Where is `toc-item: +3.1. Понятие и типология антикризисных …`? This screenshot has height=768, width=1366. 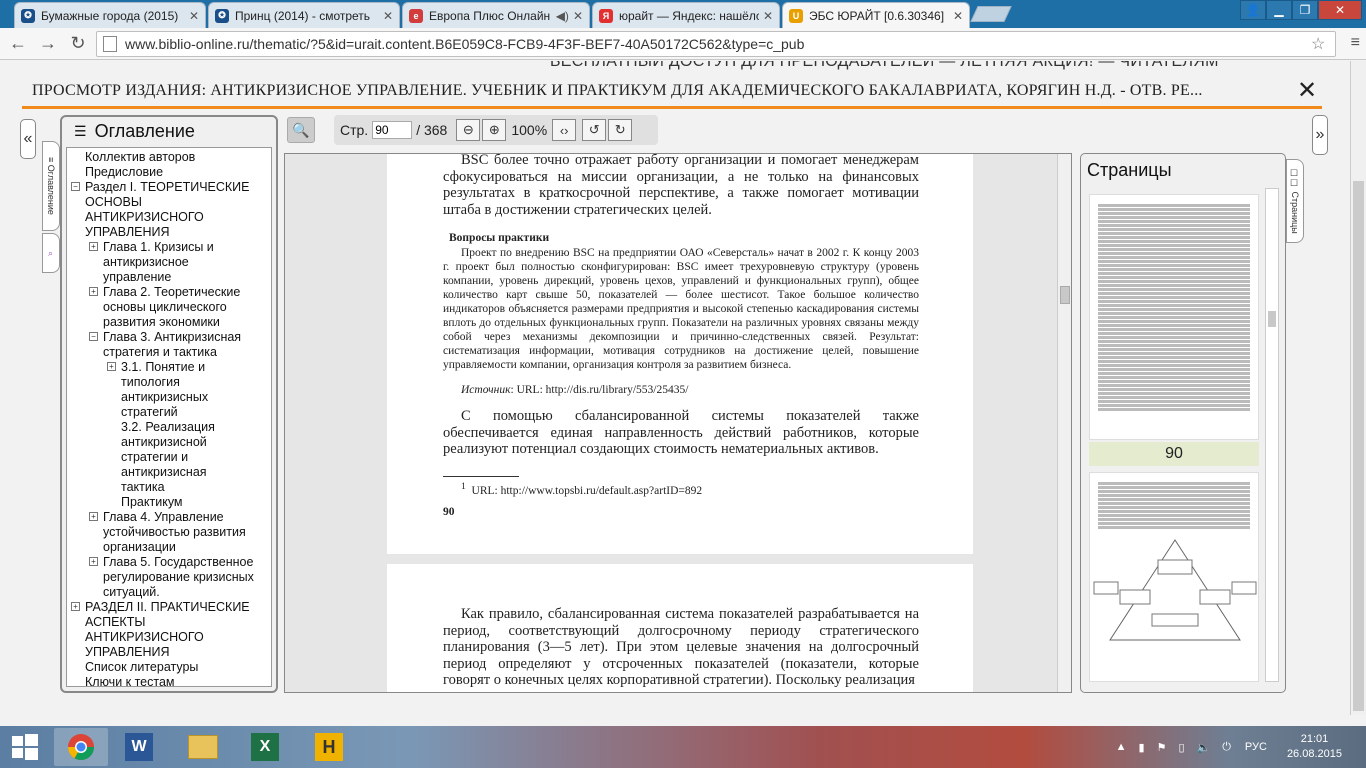 toc-item: +3.1. Понятие и типология антикризисных … is located at coordinates (169, 390).